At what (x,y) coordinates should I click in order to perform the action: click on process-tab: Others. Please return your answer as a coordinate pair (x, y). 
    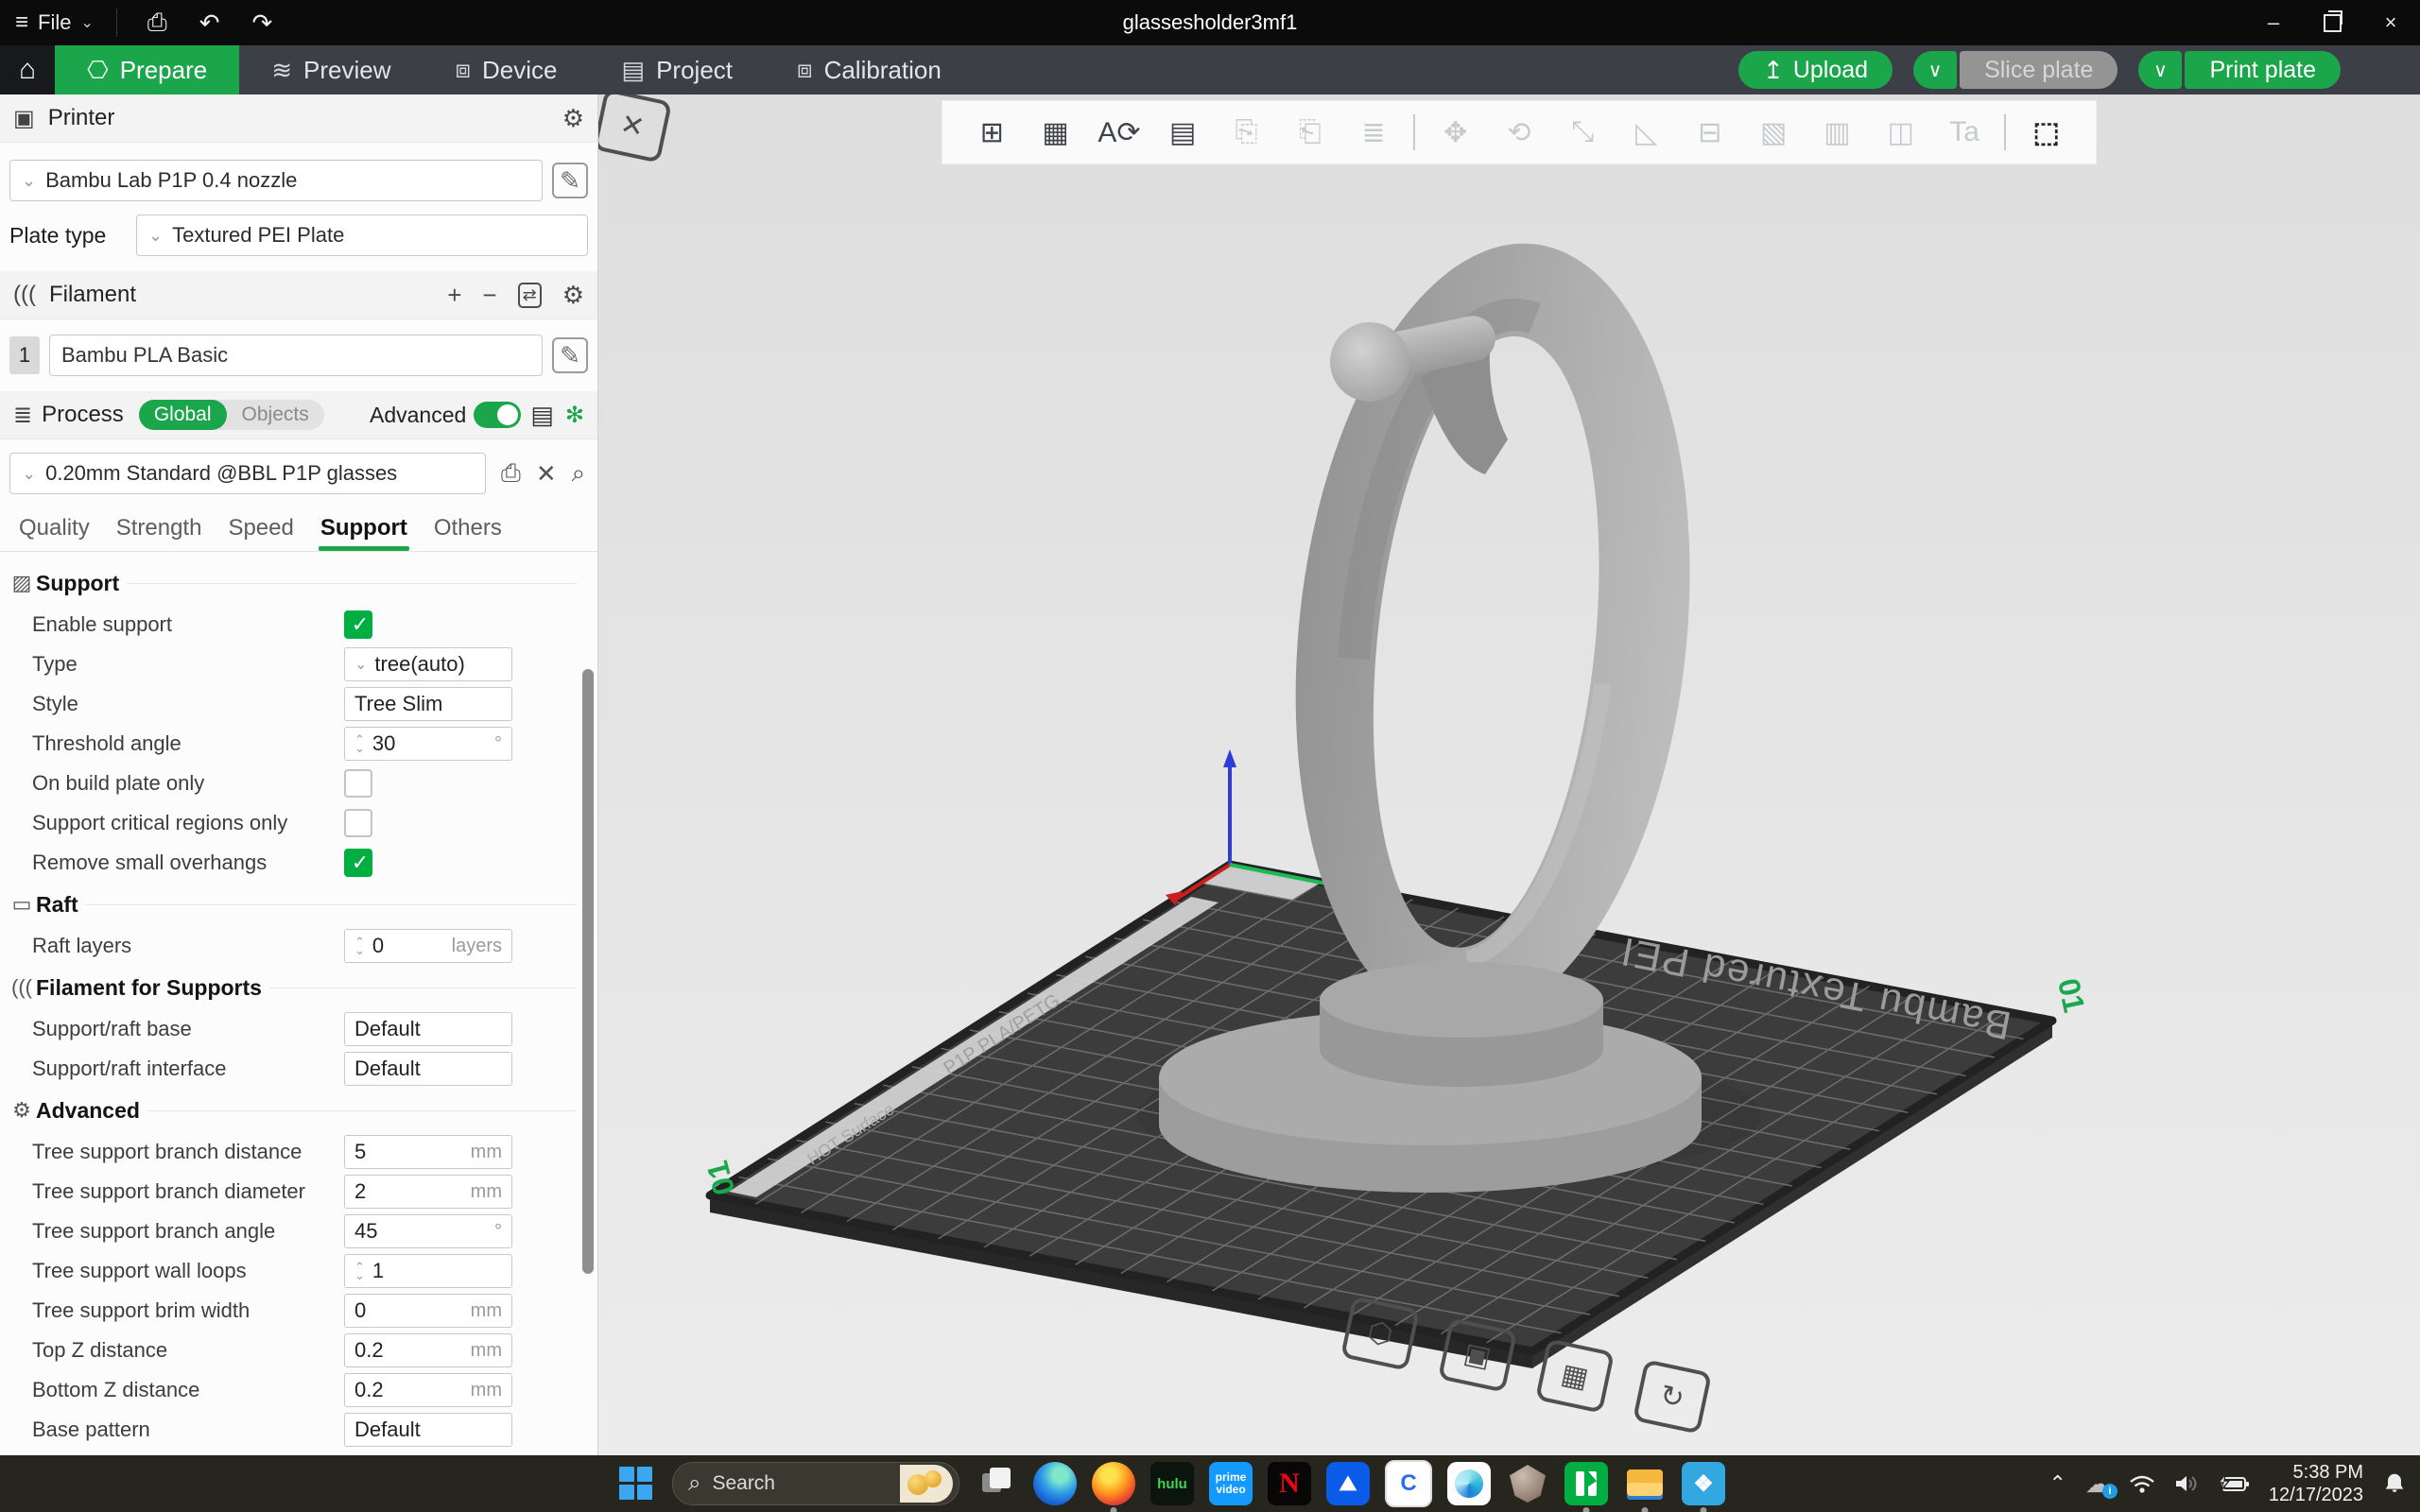
    Looking at the image, I should click on (468, 529).